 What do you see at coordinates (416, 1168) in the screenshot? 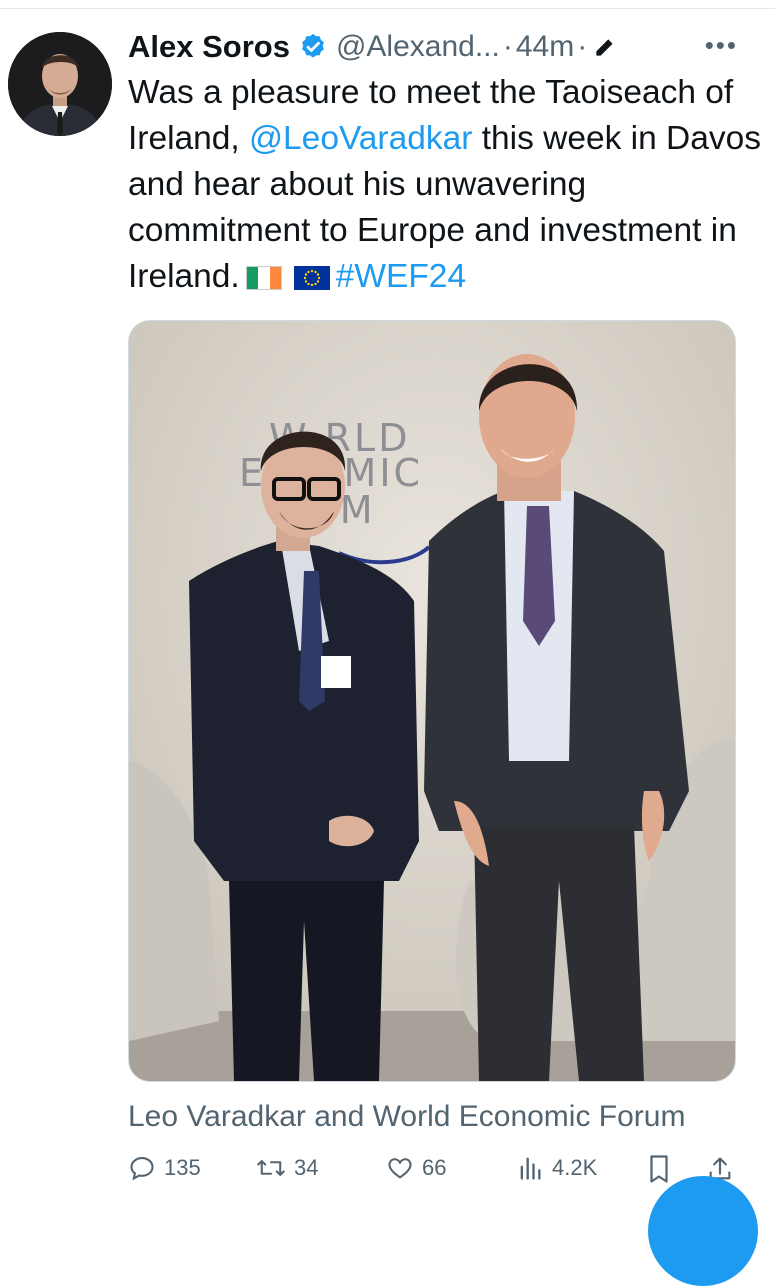
I see `like-button: 66` at bounding box center [416, 1168].